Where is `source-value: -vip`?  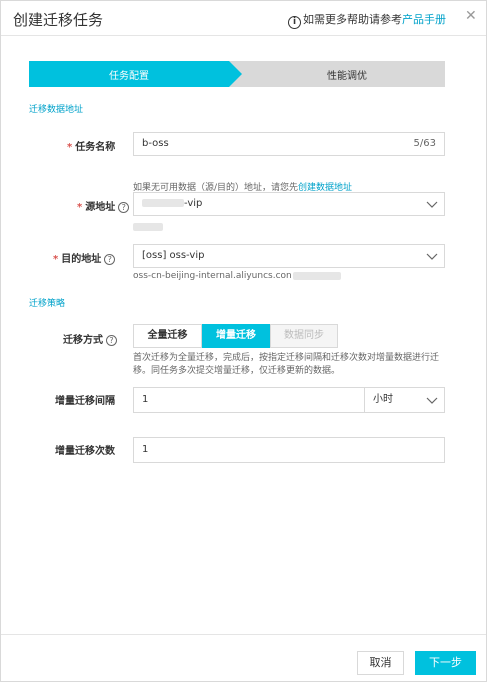 source-value: -vip is located at coordinates (193, 203).